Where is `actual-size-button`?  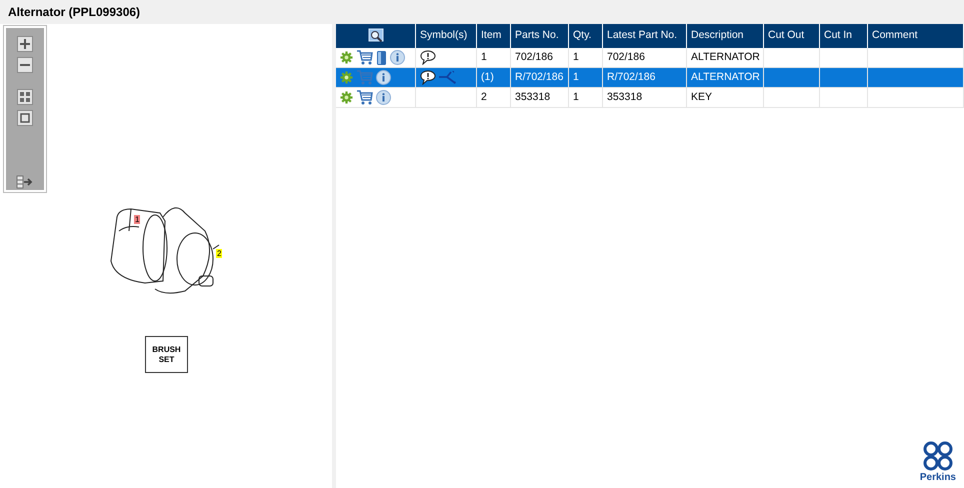
actual-size-button is located at coordinates (25, 118).